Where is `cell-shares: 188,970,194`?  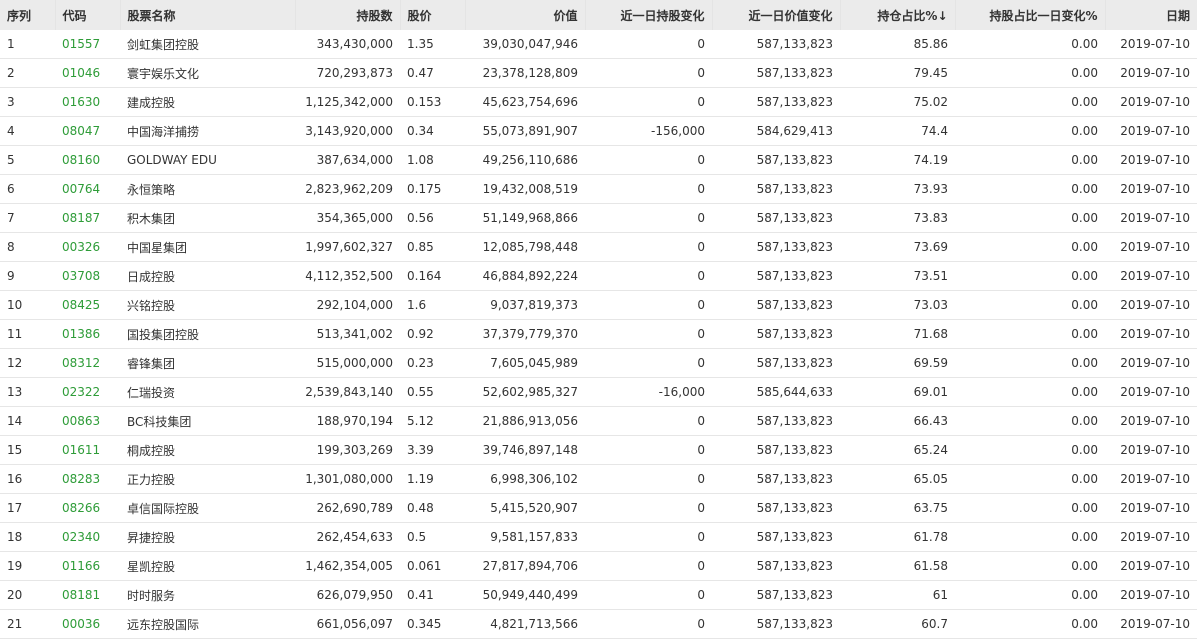 cell-shares: 188,970,194 is located at coordinates (347, 421).